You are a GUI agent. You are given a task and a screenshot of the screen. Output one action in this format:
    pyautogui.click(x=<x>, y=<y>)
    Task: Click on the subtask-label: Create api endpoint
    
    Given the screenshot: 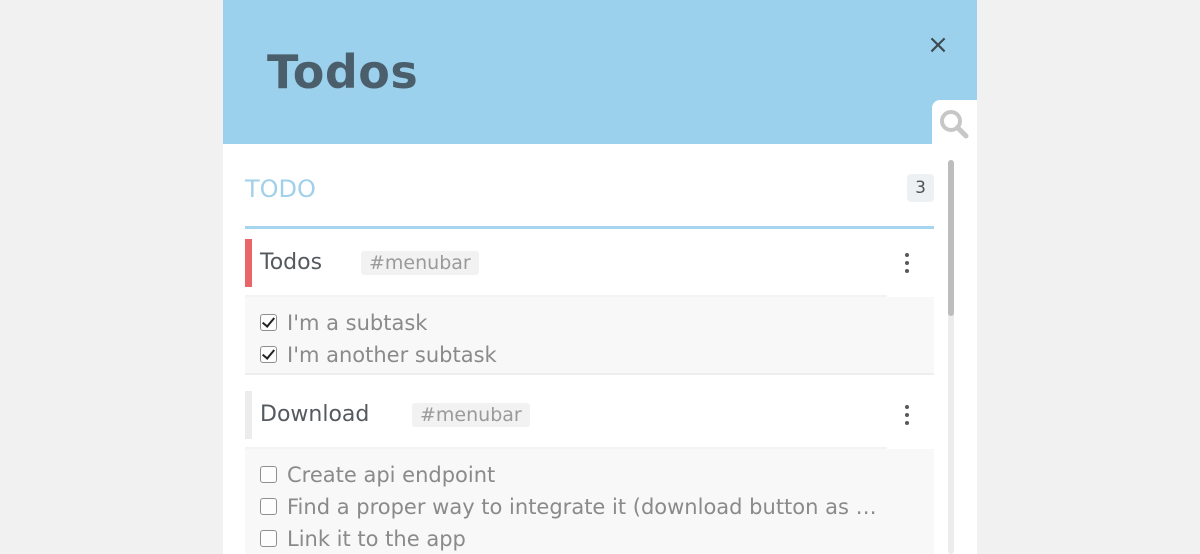 What is the action you would take?
    pyautogui.click(x=391, y=475)
    